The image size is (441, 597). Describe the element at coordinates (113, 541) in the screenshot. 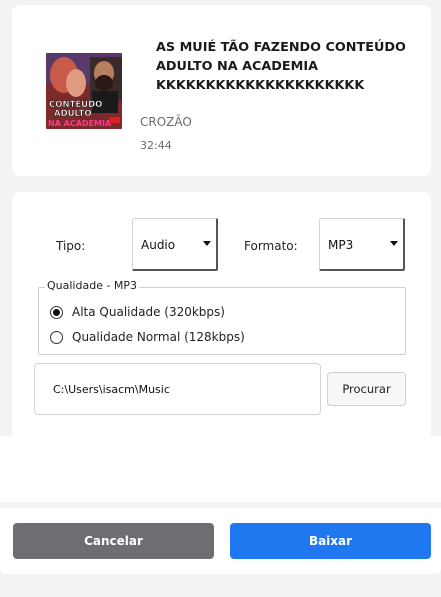

I see `cancel-button: Cancelar` at that location.